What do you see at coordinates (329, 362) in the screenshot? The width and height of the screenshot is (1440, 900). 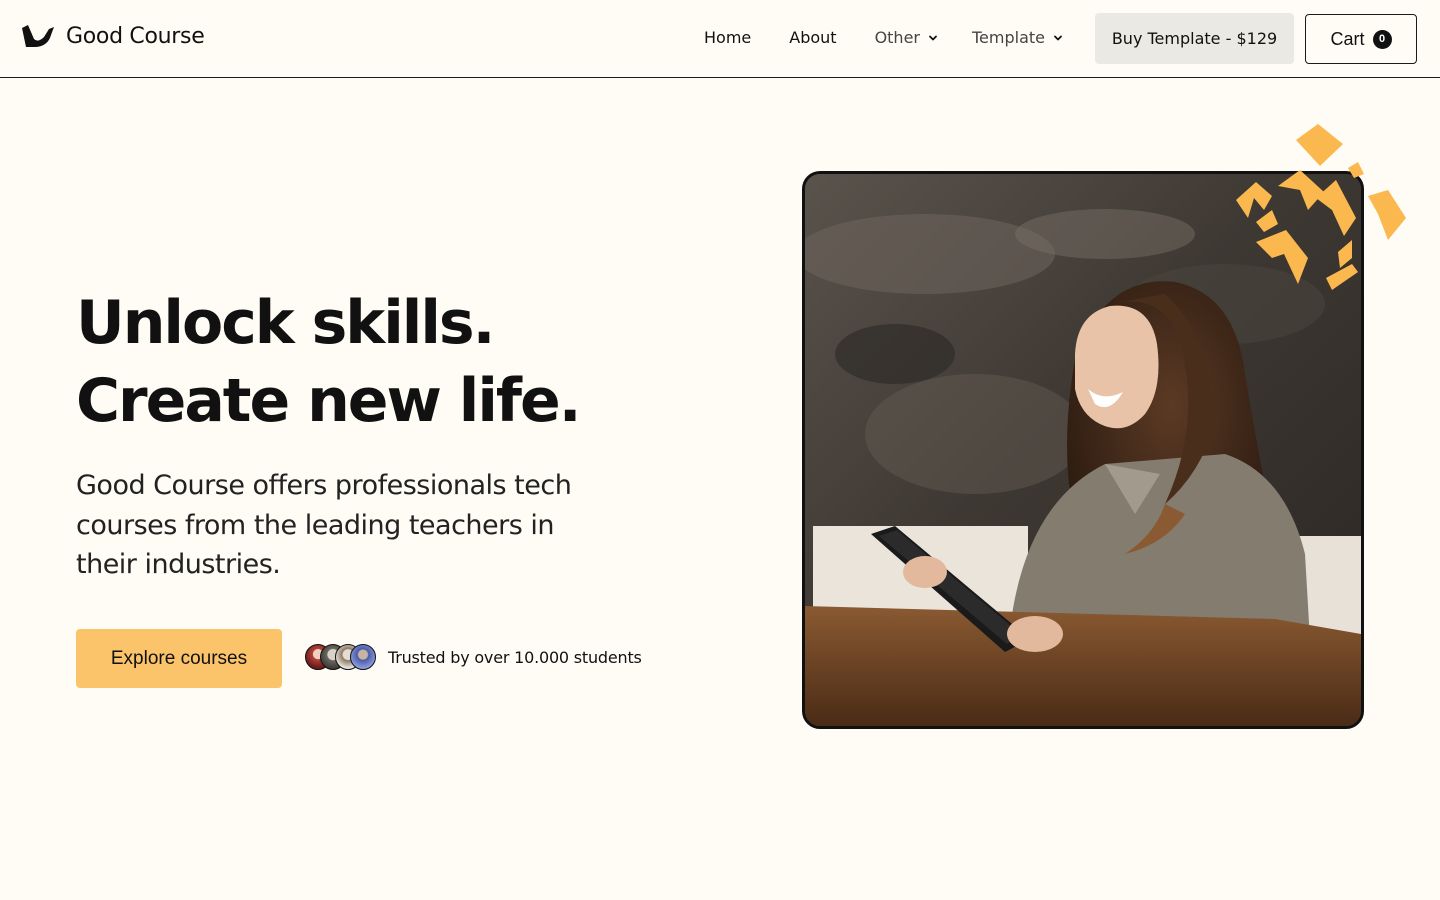 I see `hero-title: Unlock skills. Create new life.` at bounding box center [329, 362].